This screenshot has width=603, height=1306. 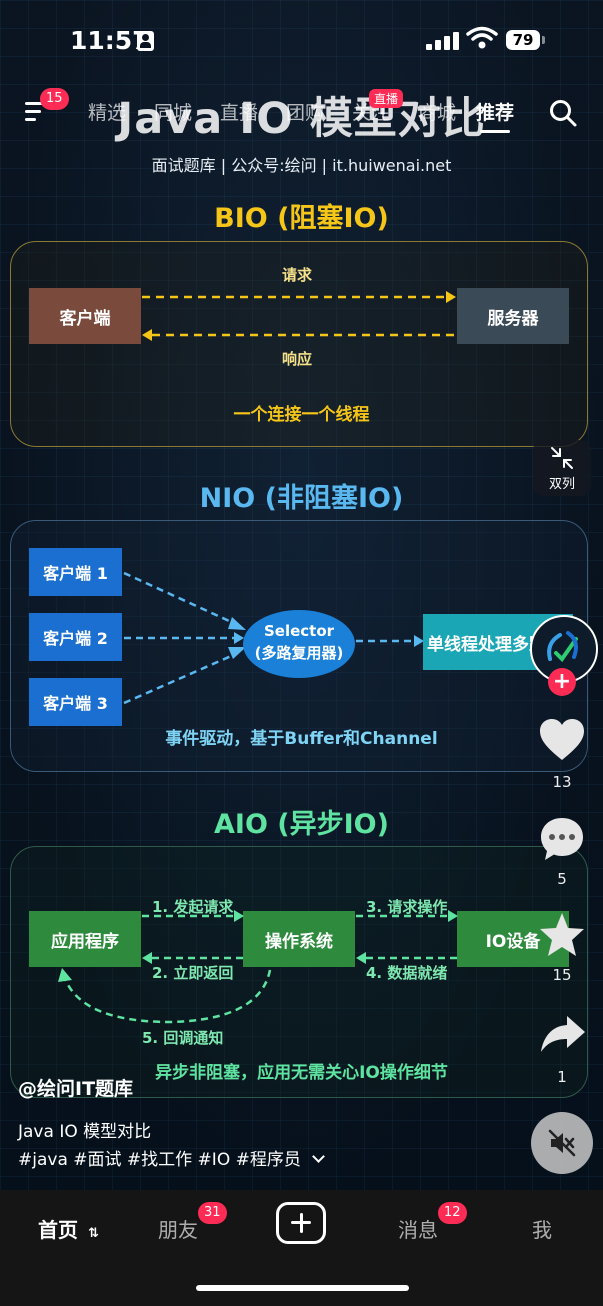 I want to click on status-bar: 11:57 79, so click(x=301, y=40).